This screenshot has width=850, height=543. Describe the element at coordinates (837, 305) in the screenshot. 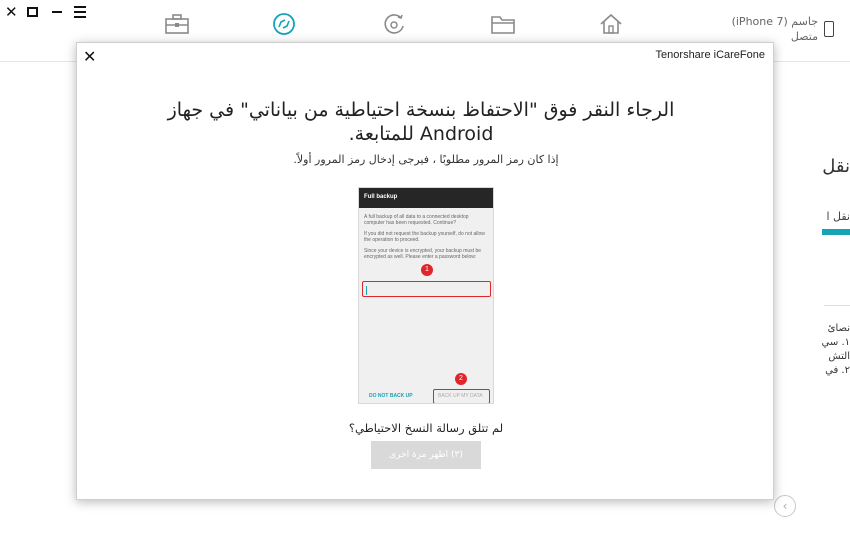

I see `divider` at that location.